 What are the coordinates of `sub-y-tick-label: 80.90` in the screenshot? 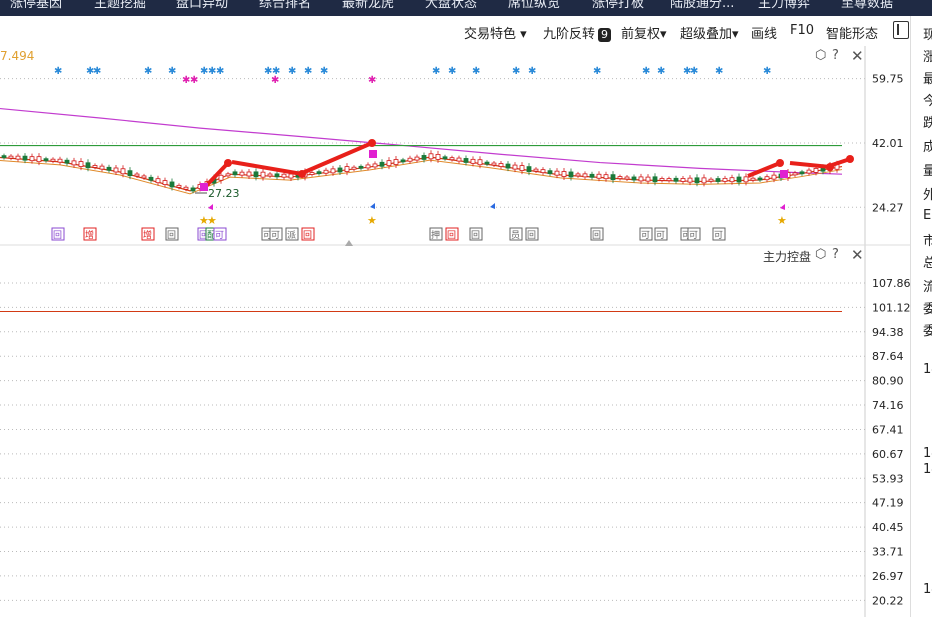 It's located at (888, 381).